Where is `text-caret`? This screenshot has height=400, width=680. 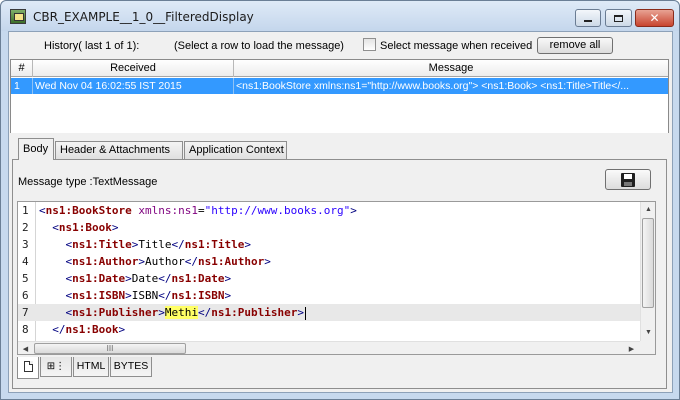 text-caret is located at coordinates (305, 313).